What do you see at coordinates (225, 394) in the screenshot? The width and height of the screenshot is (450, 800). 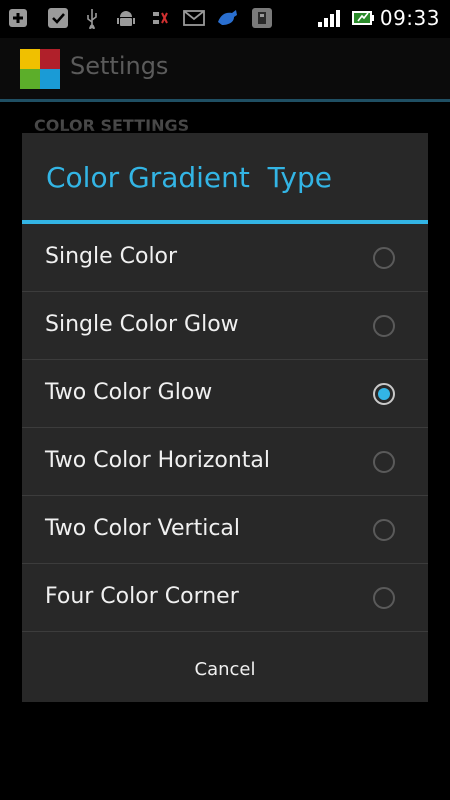 I see `option-two-color-glow: Two Color Glow` at bounding box center [225, 394].